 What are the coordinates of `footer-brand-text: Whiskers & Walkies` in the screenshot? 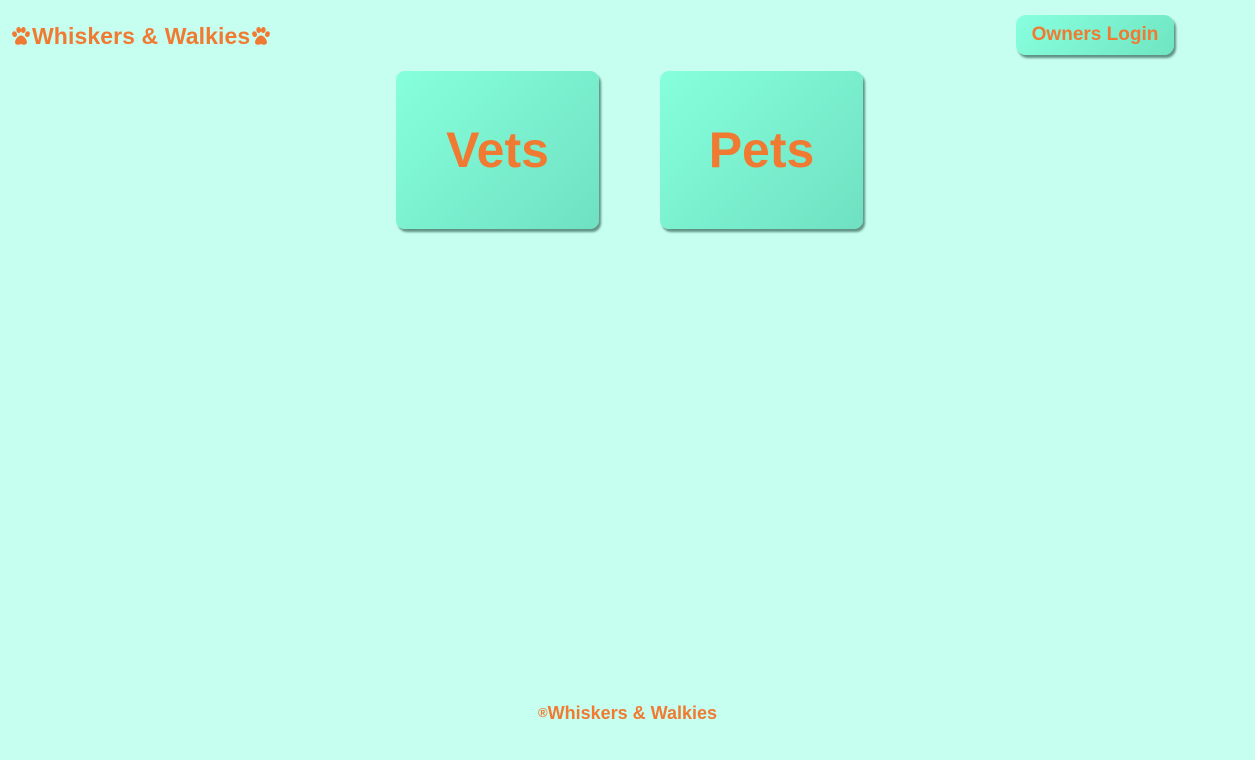 It's located at (632, 713).